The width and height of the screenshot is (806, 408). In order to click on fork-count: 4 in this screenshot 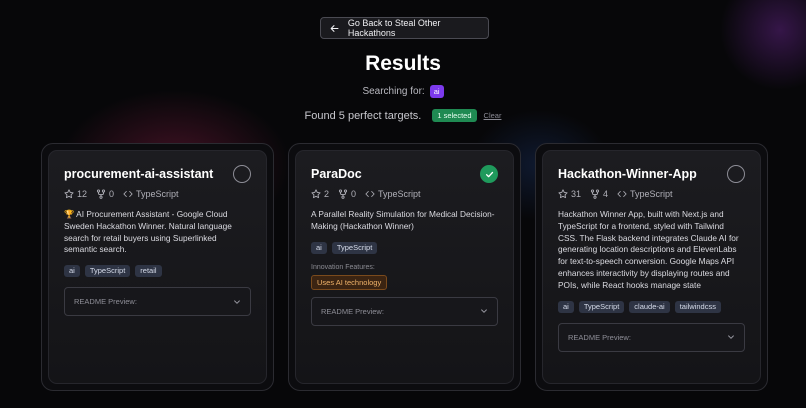, I will do `click(606, 194)`.